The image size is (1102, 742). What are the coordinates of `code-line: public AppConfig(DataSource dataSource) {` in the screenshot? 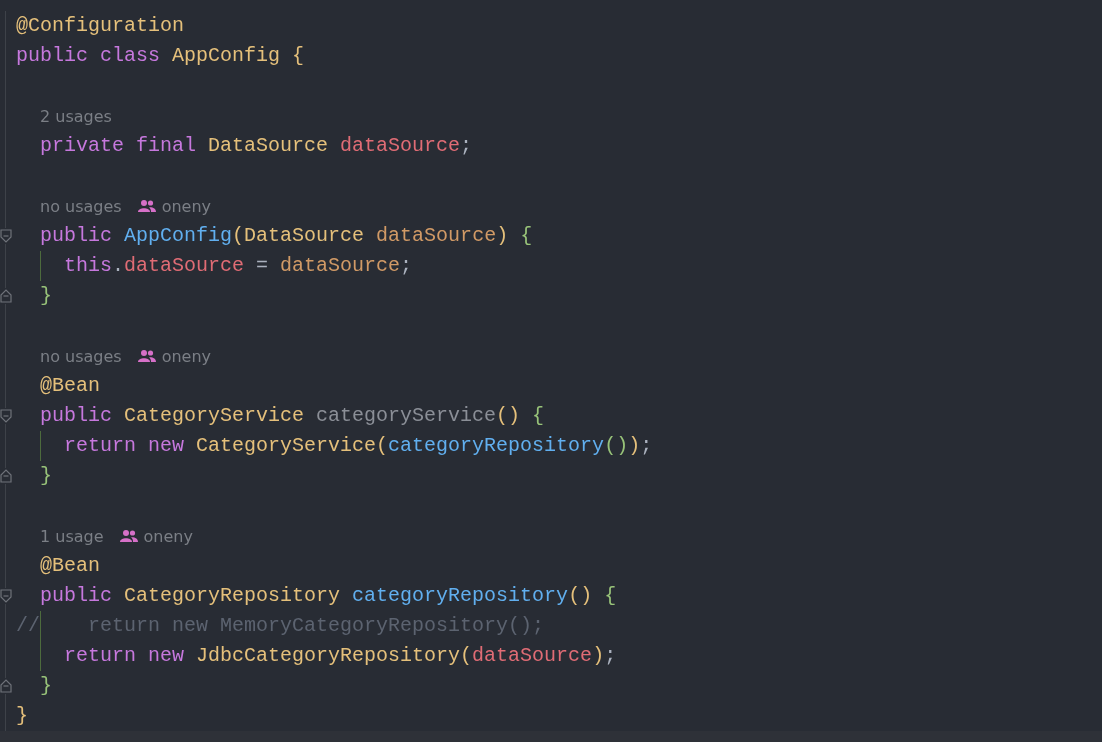 It's located at (286, 236).